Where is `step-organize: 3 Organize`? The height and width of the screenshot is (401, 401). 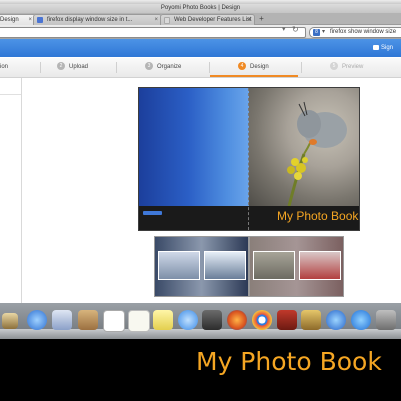
step-organize: 3 Organize is located at coordinates (163, 67).